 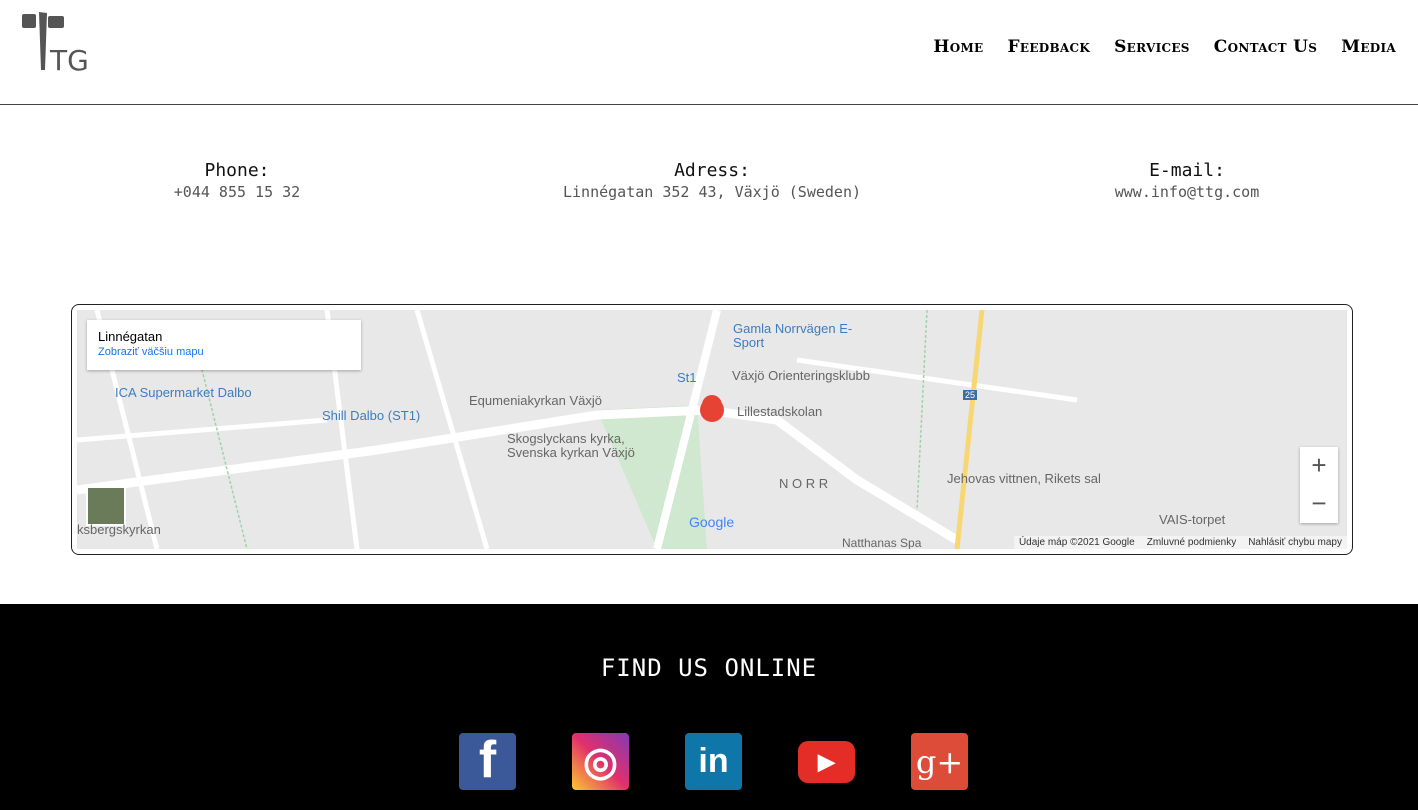 What do you see at coordinates (779, 411) in the screenshot?
I see `map-label: Lillestadskolan` at bounding box center [779, 411].